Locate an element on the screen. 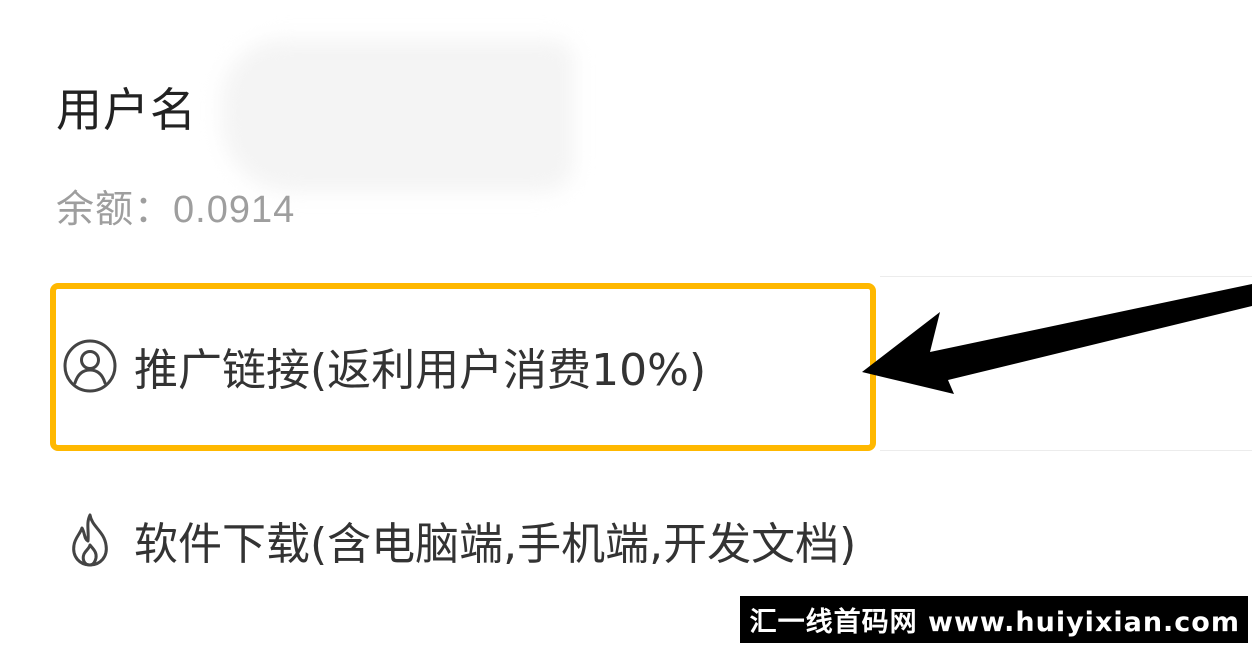 The width and height of the screenshot is (1252, 645). redacted-username is located at coordinates (398, 116).